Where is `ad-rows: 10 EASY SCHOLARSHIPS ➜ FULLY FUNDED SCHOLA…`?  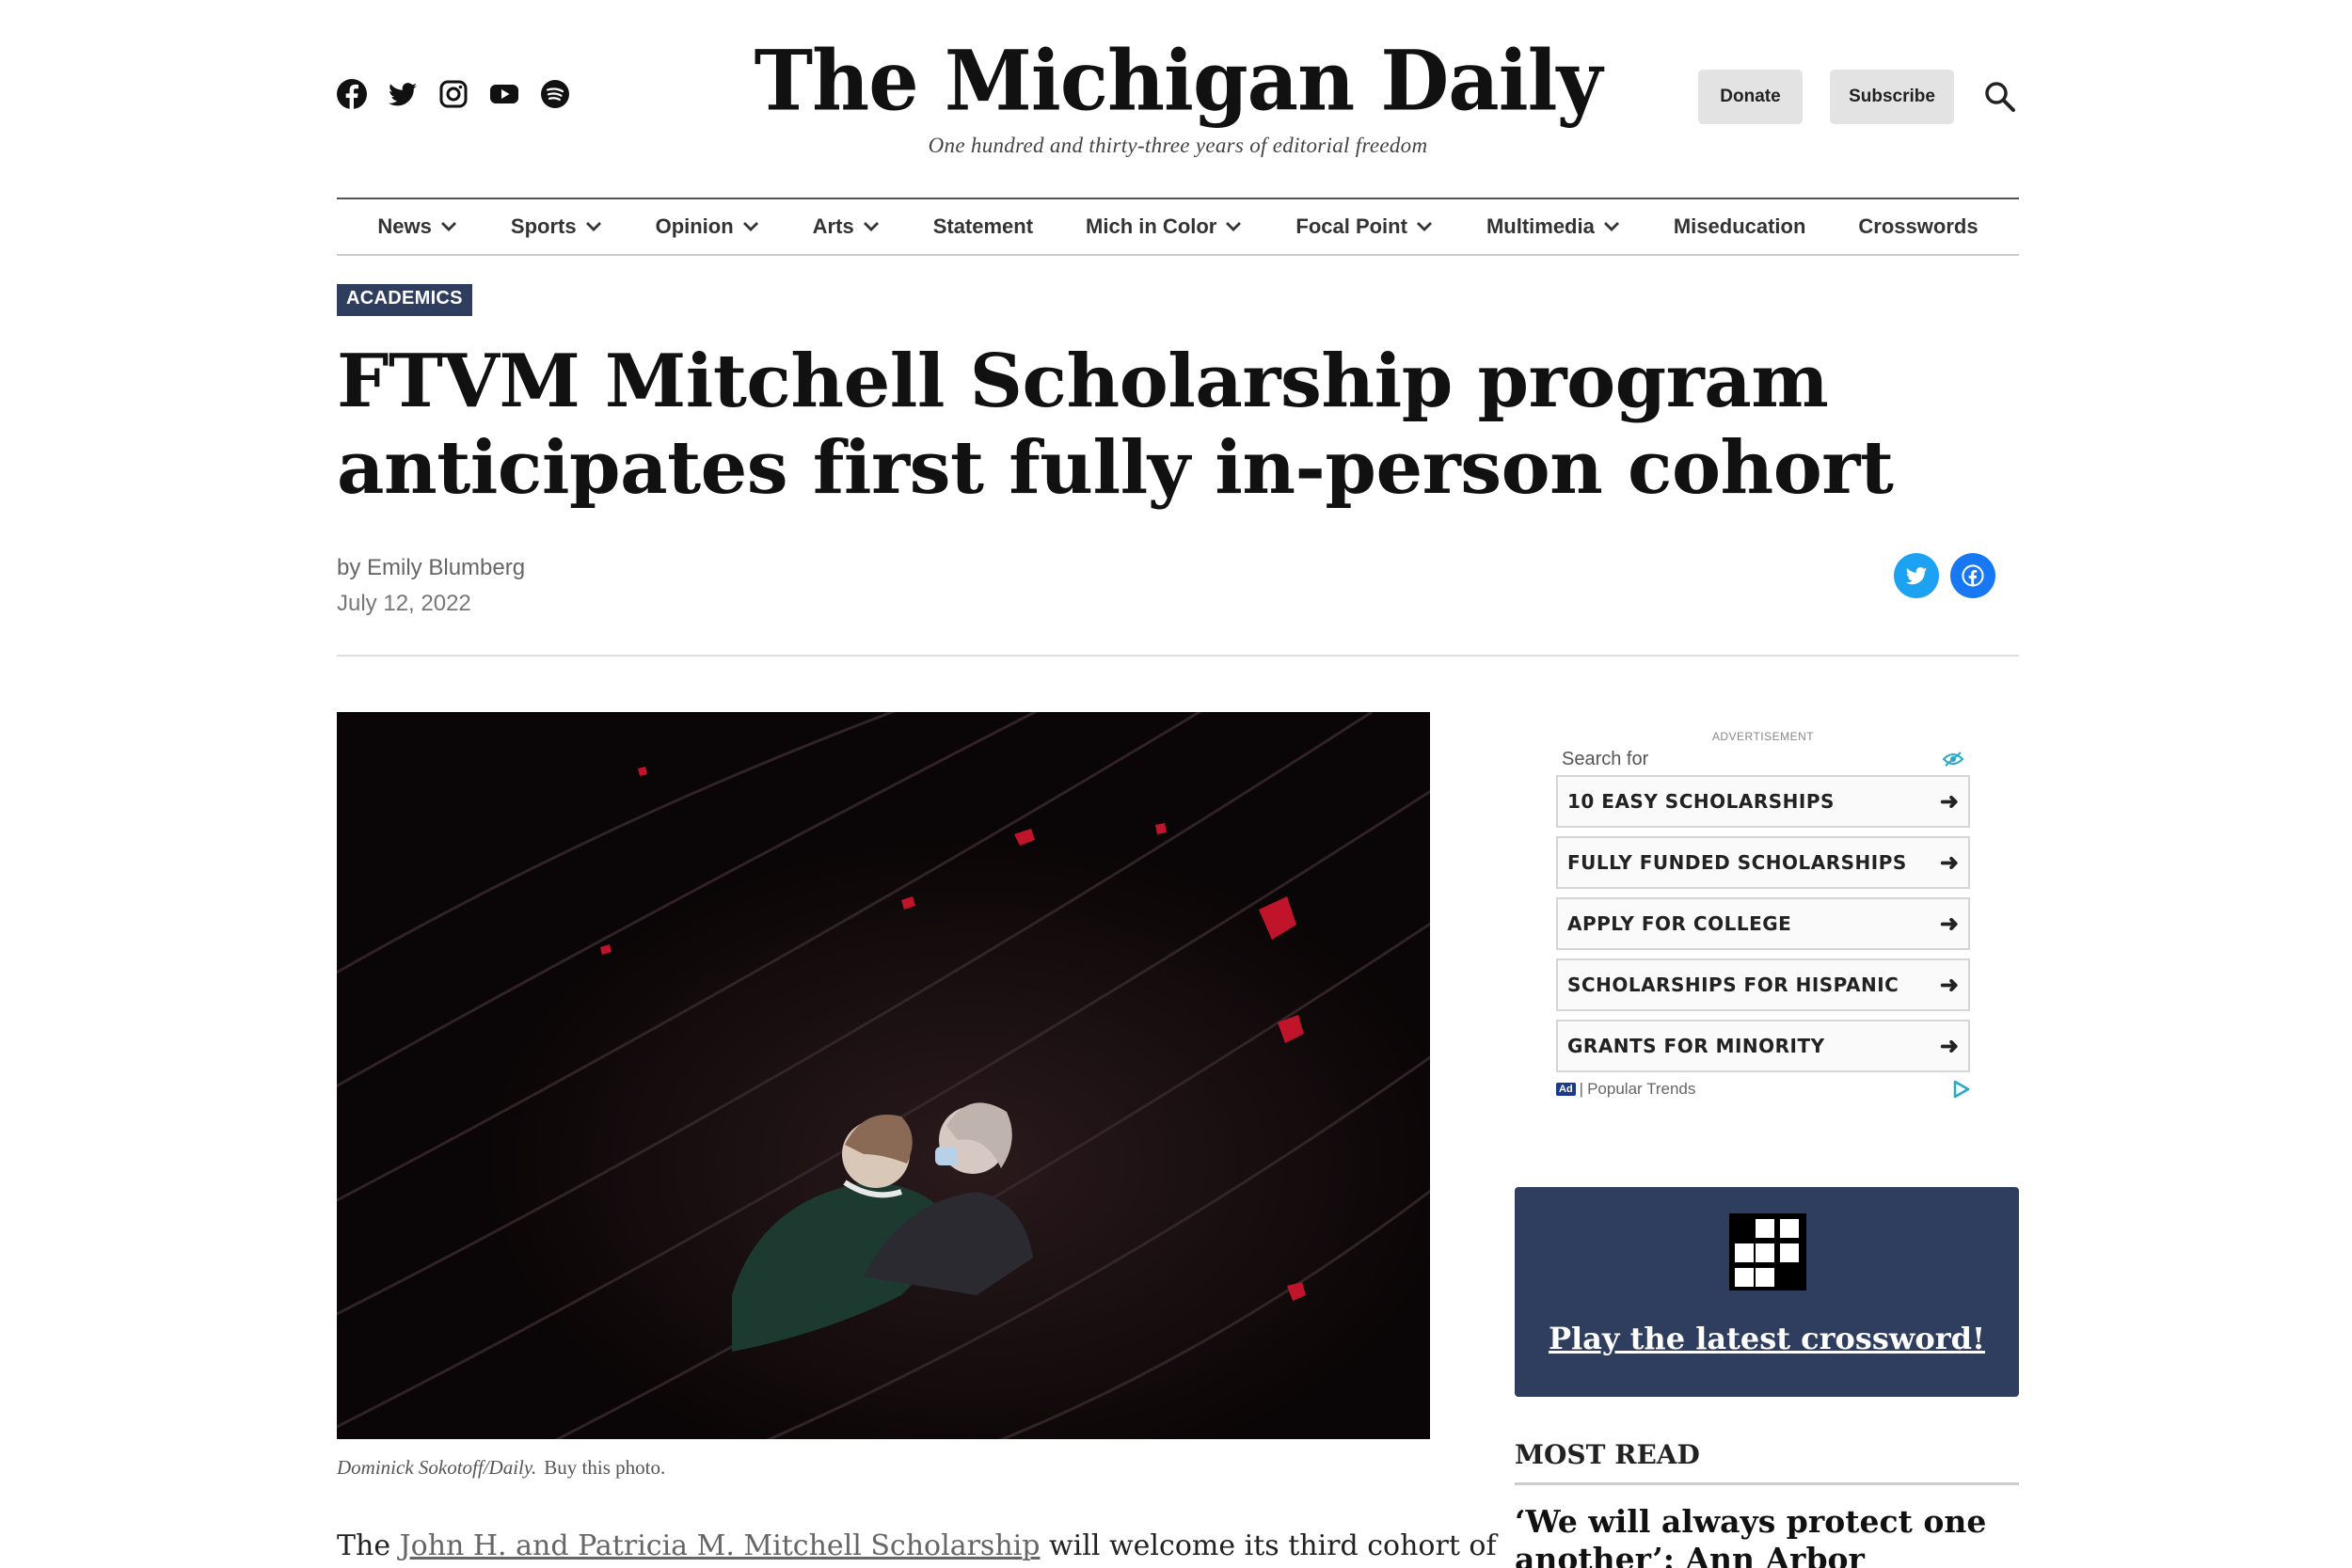 ad-rows: 10 EASY SCHOLARSHIPS ➜ FULLY FUNDED SCHOLA… is located at coordinates (1763, 924).